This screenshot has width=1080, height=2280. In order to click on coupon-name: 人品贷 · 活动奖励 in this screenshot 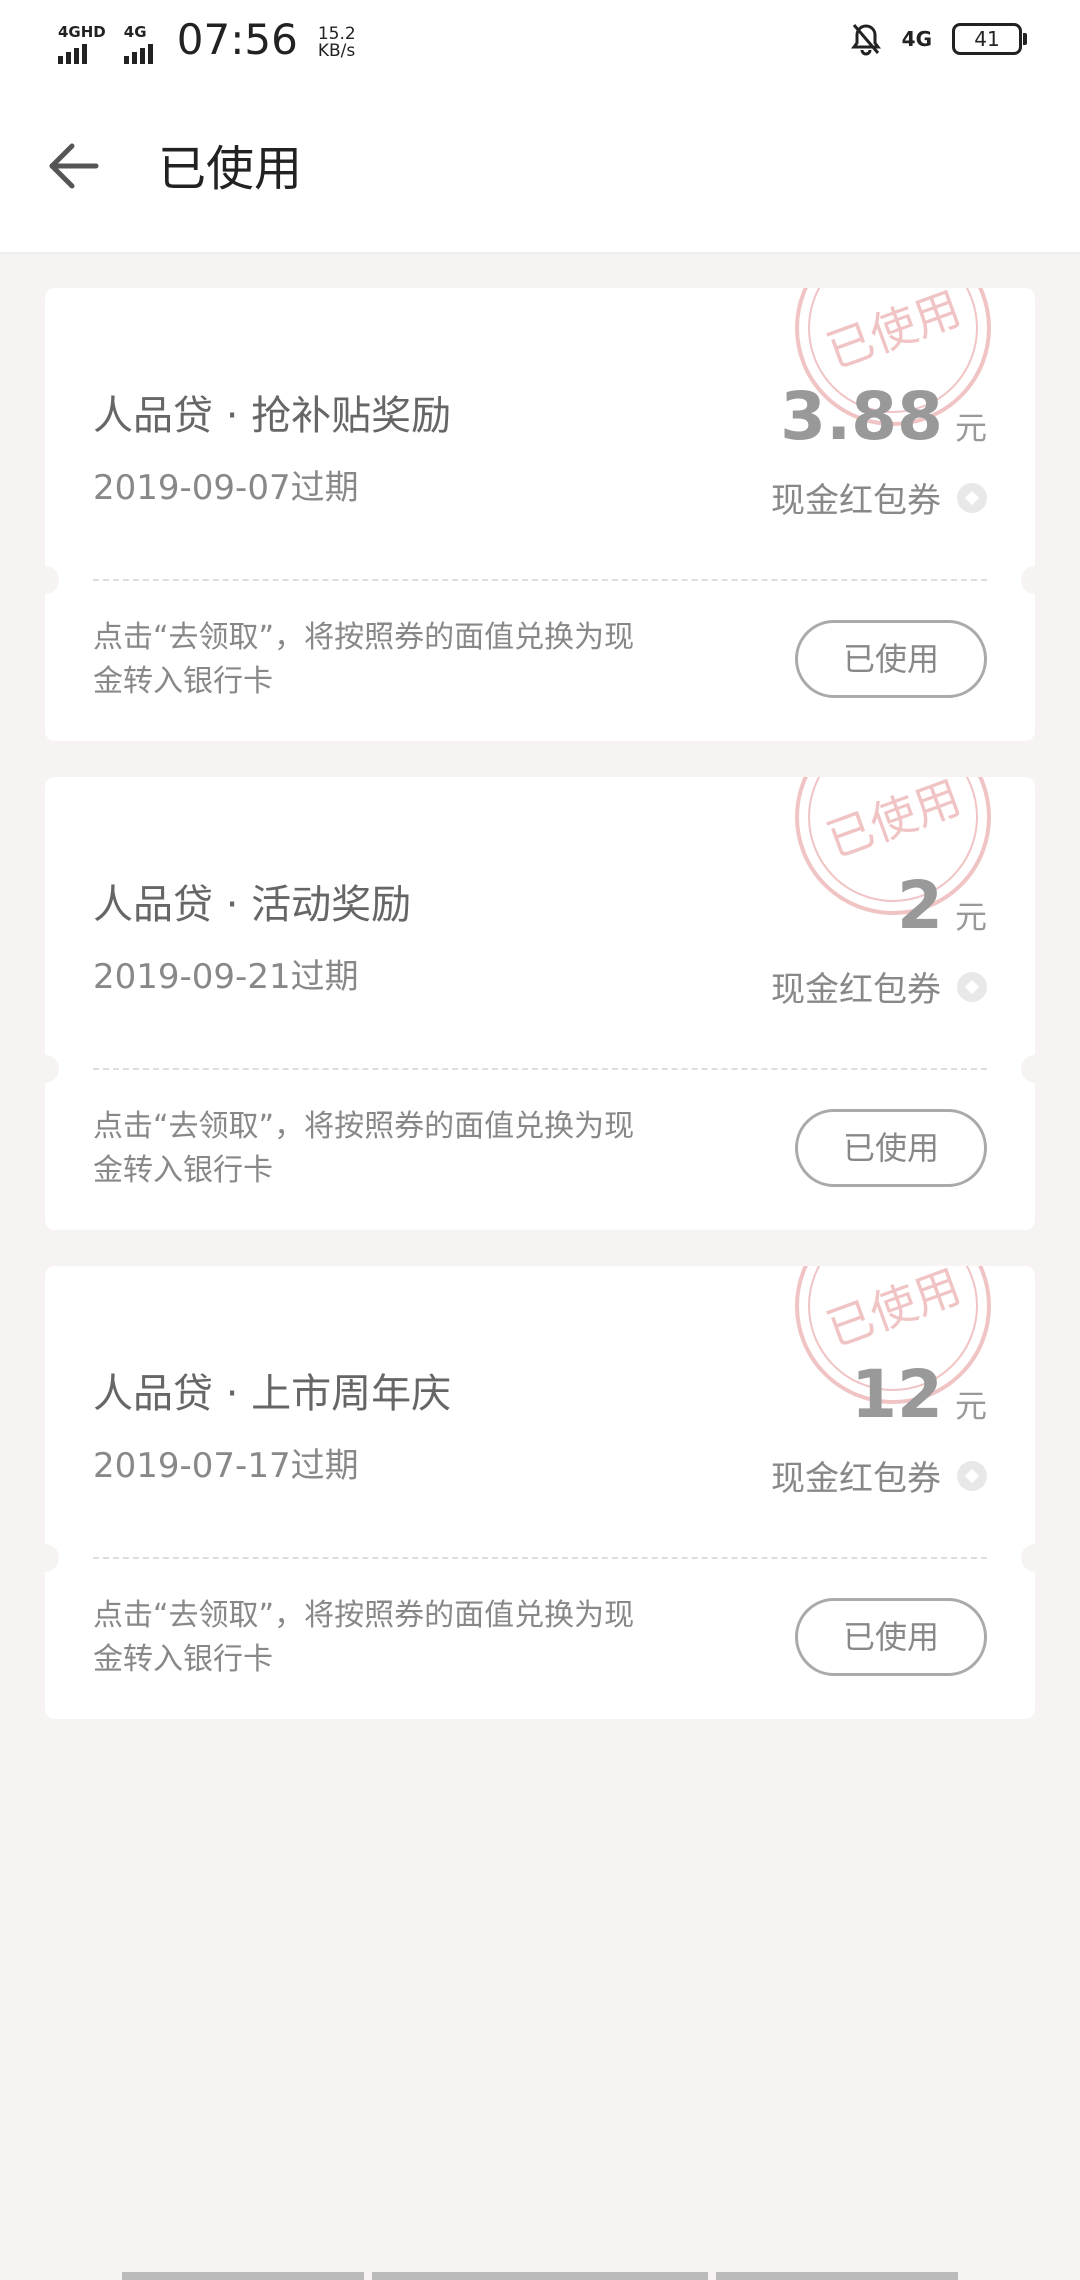, I will do `click(252, 905)`.